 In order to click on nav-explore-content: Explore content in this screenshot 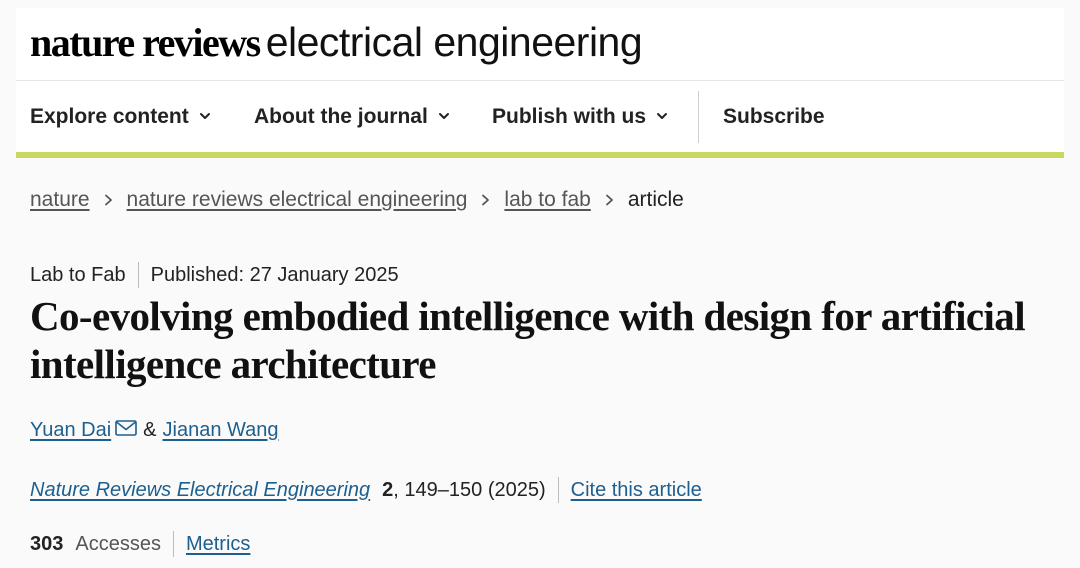, I will do `click(120, 116)`.